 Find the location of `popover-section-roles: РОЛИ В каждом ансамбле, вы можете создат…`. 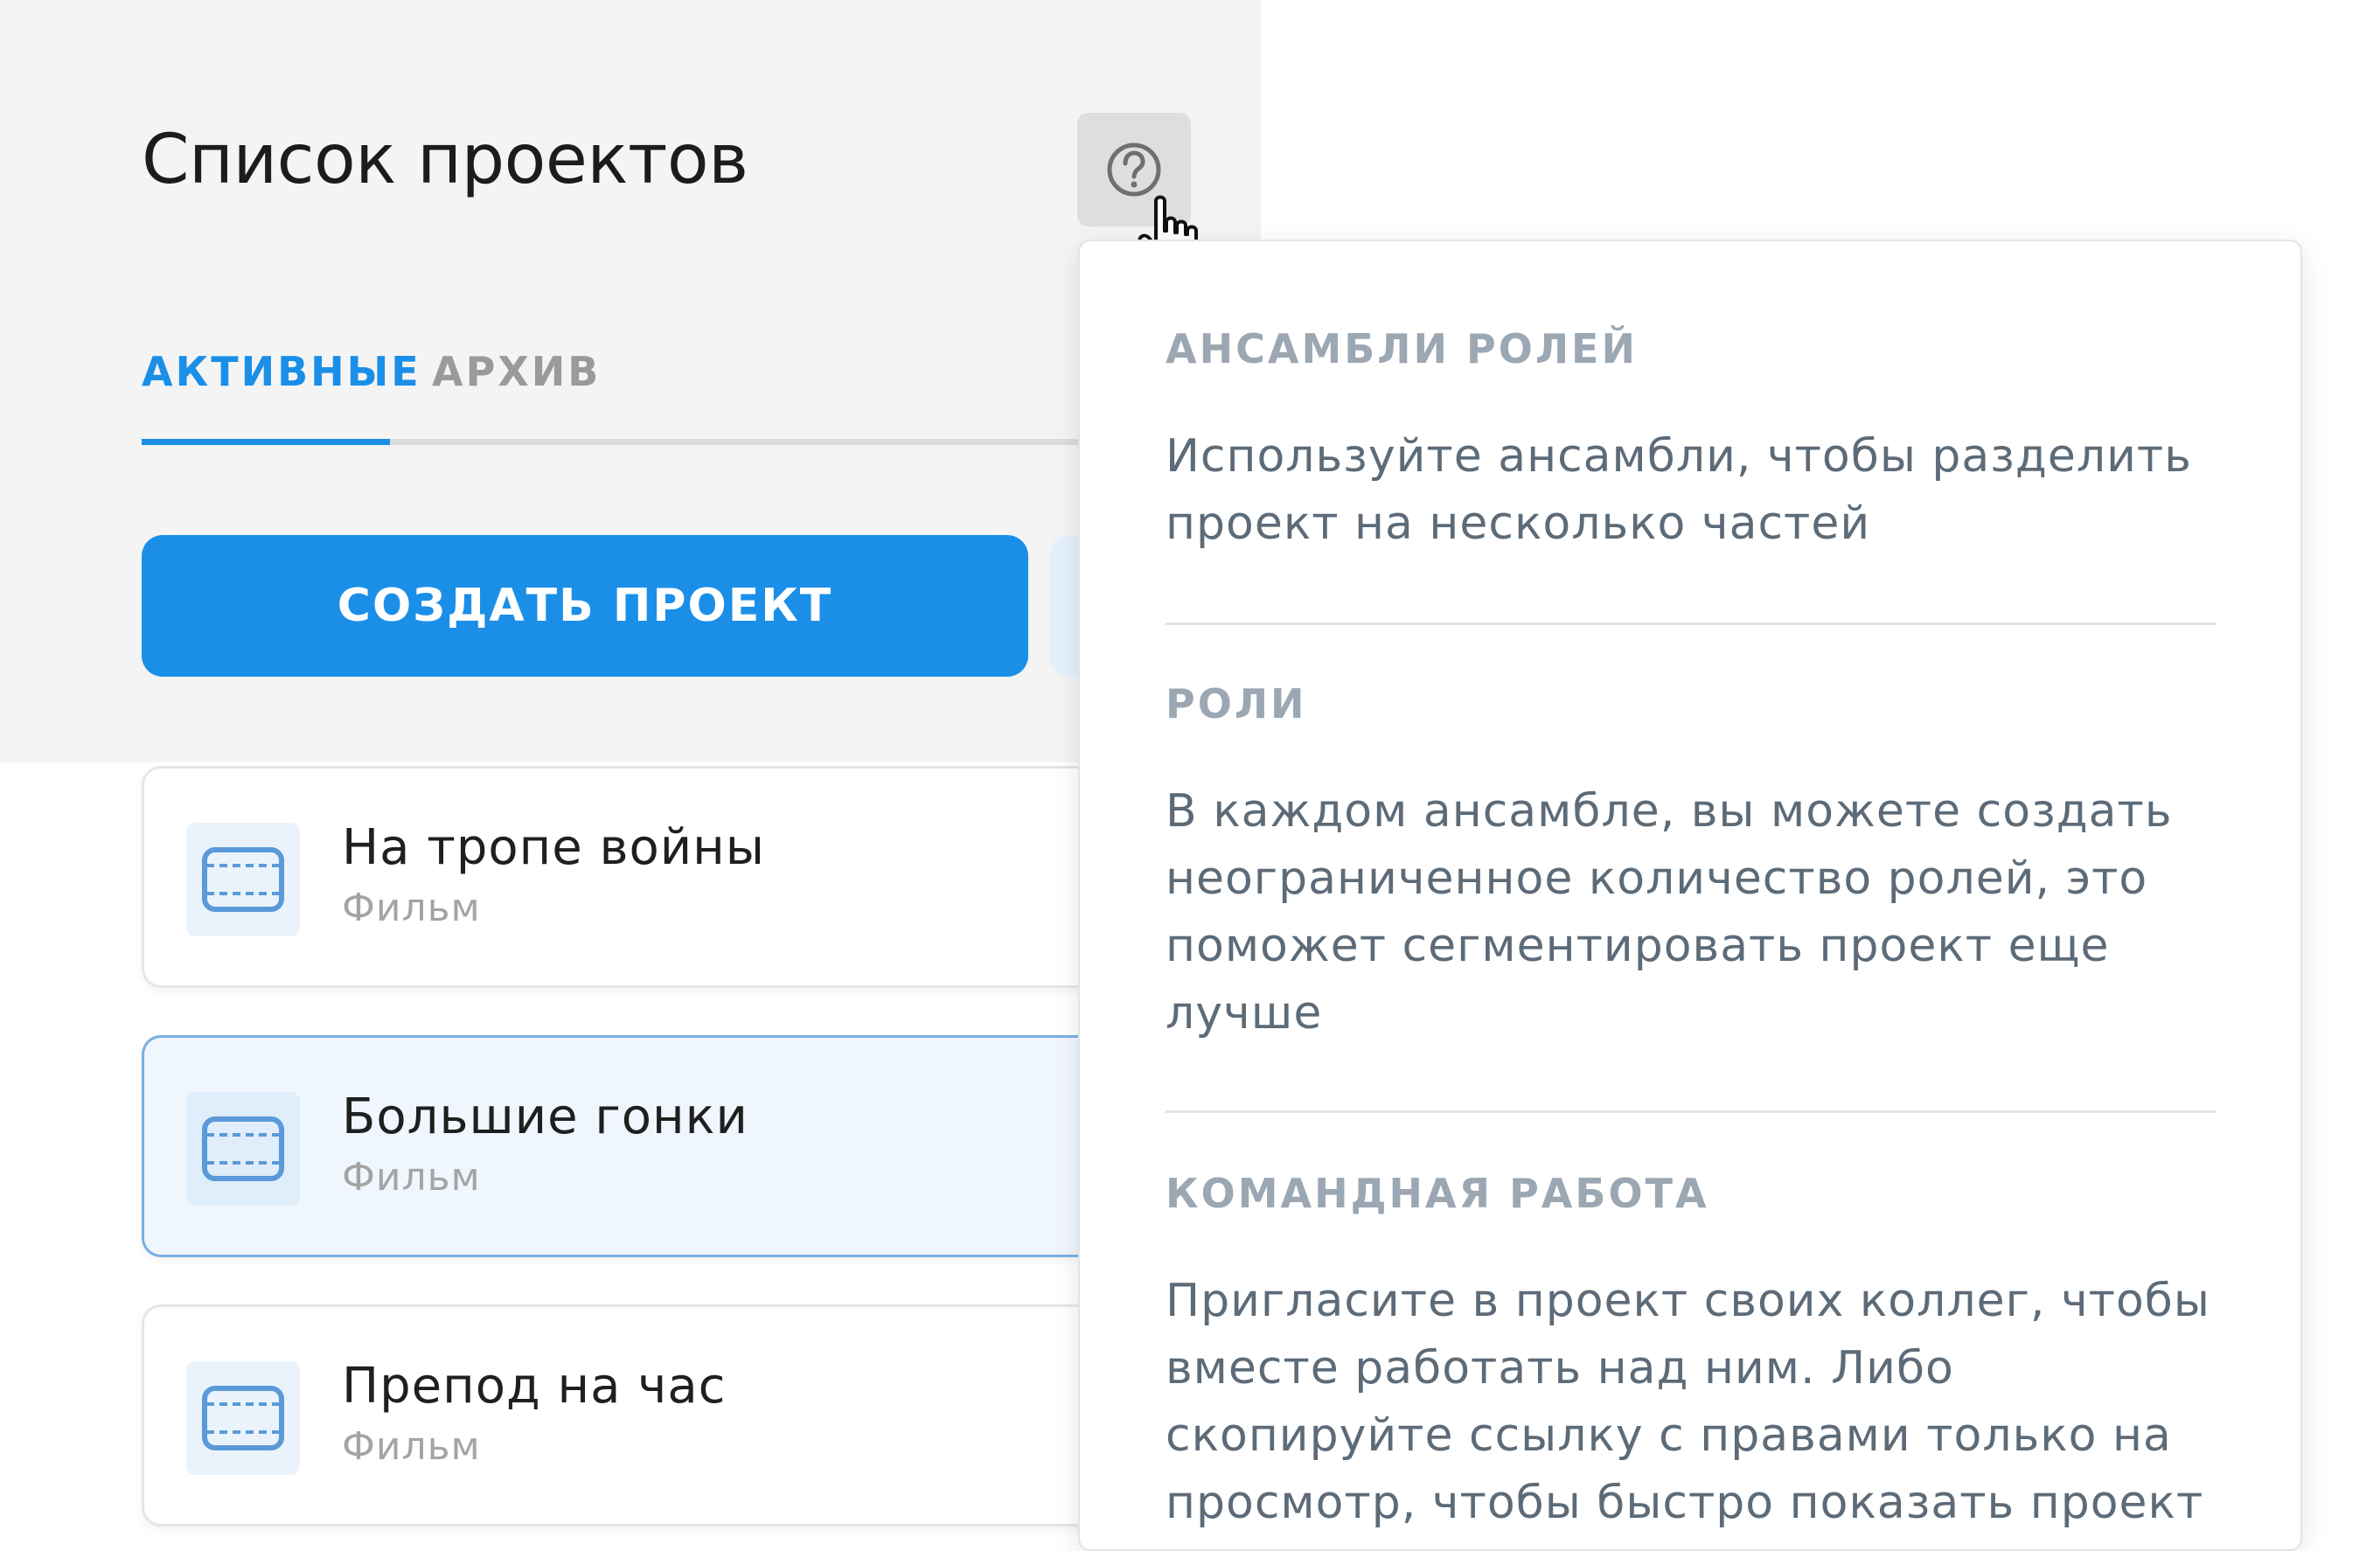

popover-section-roles: РОЛИ В каждом ансамбле, вы можете создат… is located at coordinates (1699, 863).